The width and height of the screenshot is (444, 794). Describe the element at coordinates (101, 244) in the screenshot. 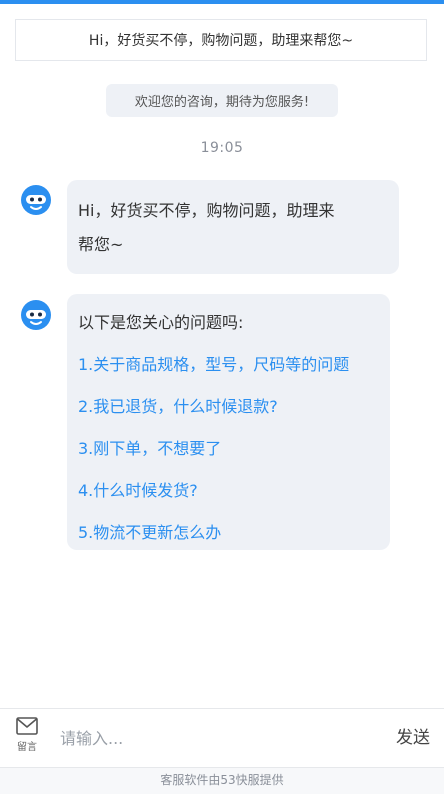

I see `bubble-text-line: 帮您~` at that location.